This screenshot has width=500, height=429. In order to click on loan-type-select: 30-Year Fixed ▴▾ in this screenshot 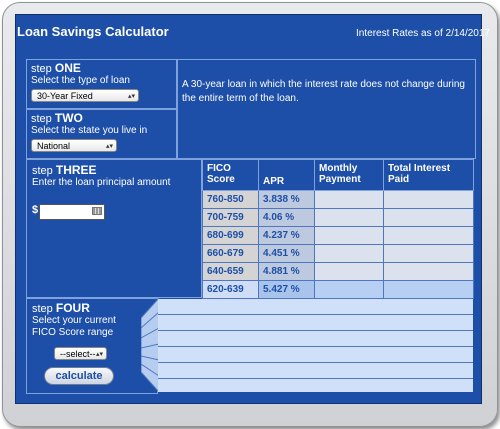, I will do `click(85, 95)`.